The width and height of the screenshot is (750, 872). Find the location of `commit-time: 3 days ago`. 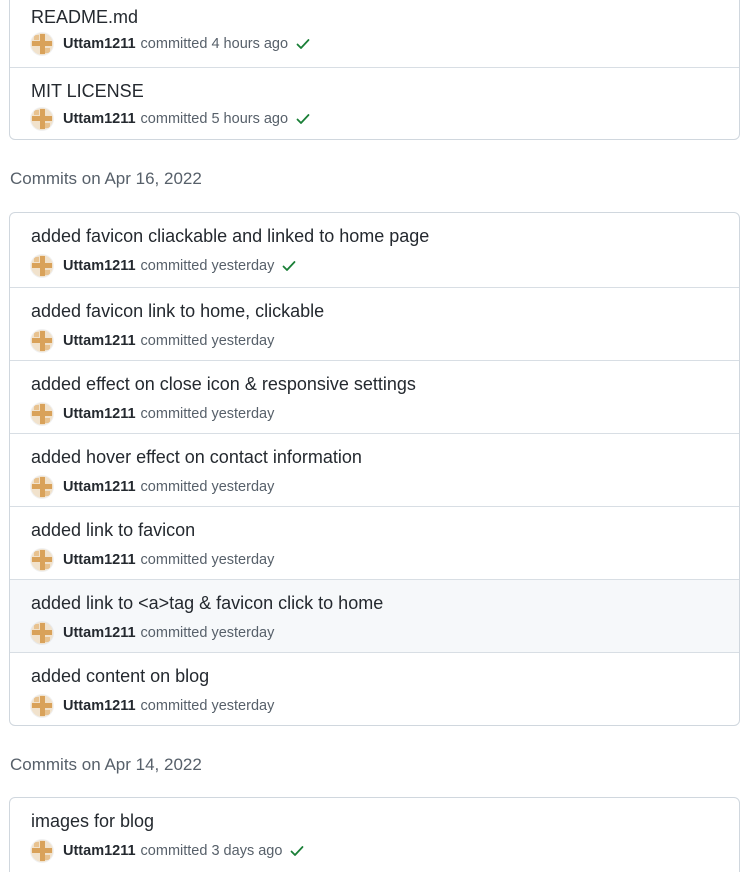

commit-time: 3 days ago is located at coordinates (247, 851).